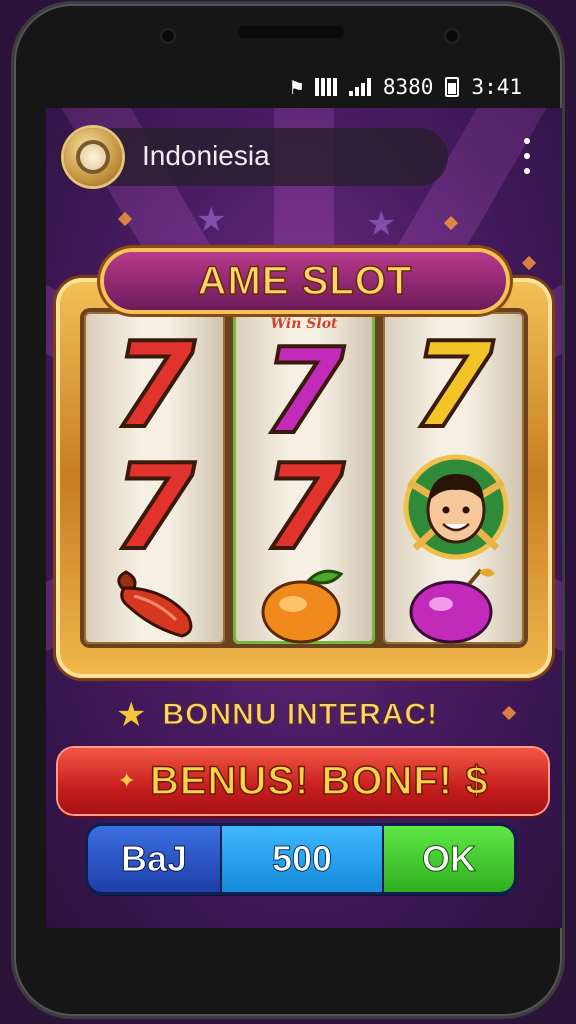  I want to click on seven-yellow-flower-symbol: 7, so click(453, 385).